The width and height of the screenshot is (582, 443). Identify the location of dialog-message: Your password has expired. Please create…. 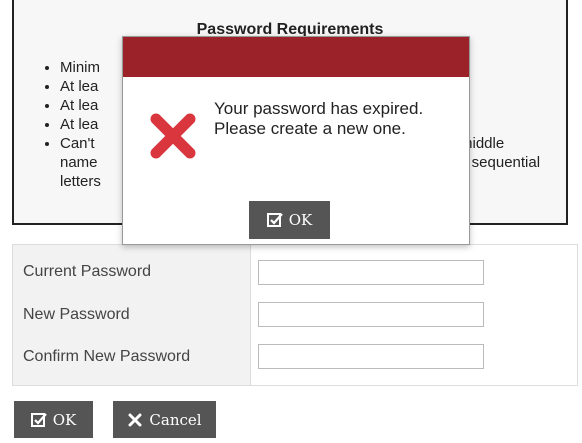
(319, 118).